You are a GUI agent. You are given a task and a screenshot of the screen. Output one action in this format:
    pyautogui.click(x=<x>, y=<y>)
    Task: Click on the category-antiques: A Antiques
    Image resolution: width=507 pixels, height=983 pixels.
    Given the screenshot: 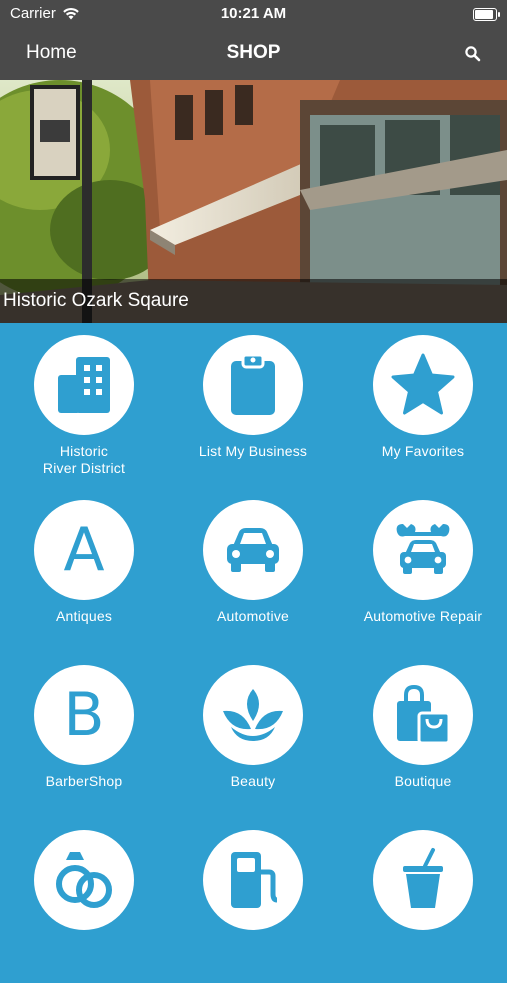 What is the action you would take?
    pyautogui.click(x=84, y=570)
    